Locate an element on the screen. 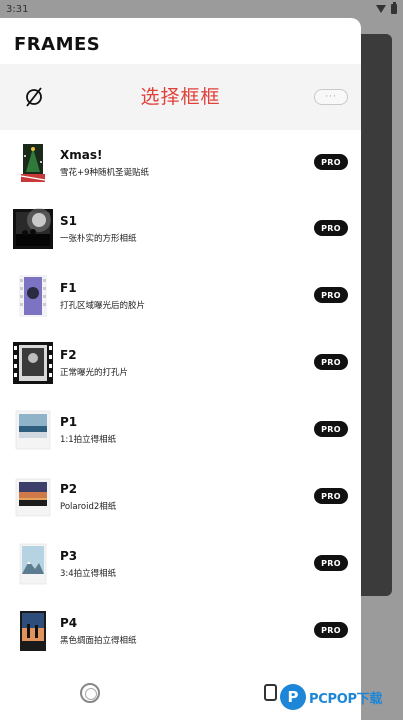 The image size is (403, 720). frame-item-f2: F2 正常曝光的打孔片 PRO is located at coordinates (180, 363).